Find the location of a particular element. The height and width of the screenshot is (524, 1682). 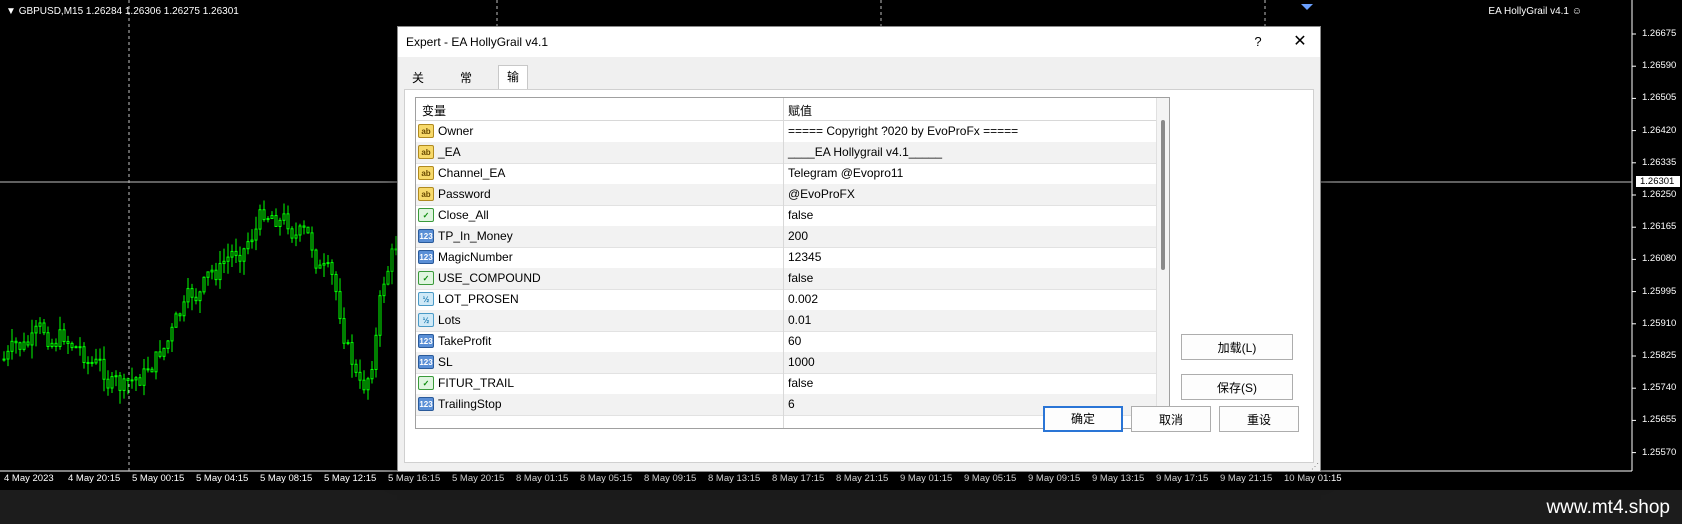

parameter-row: ✓ FITUR_TRAIL false is located at coordinates (786, 384).